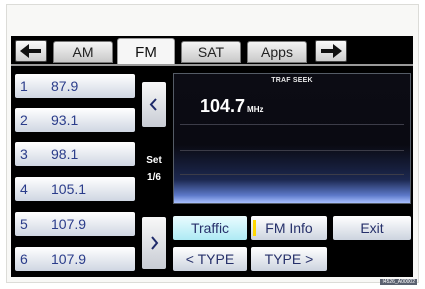  I want to click on preset-button-6: 6 107.9, so click(75, 259).